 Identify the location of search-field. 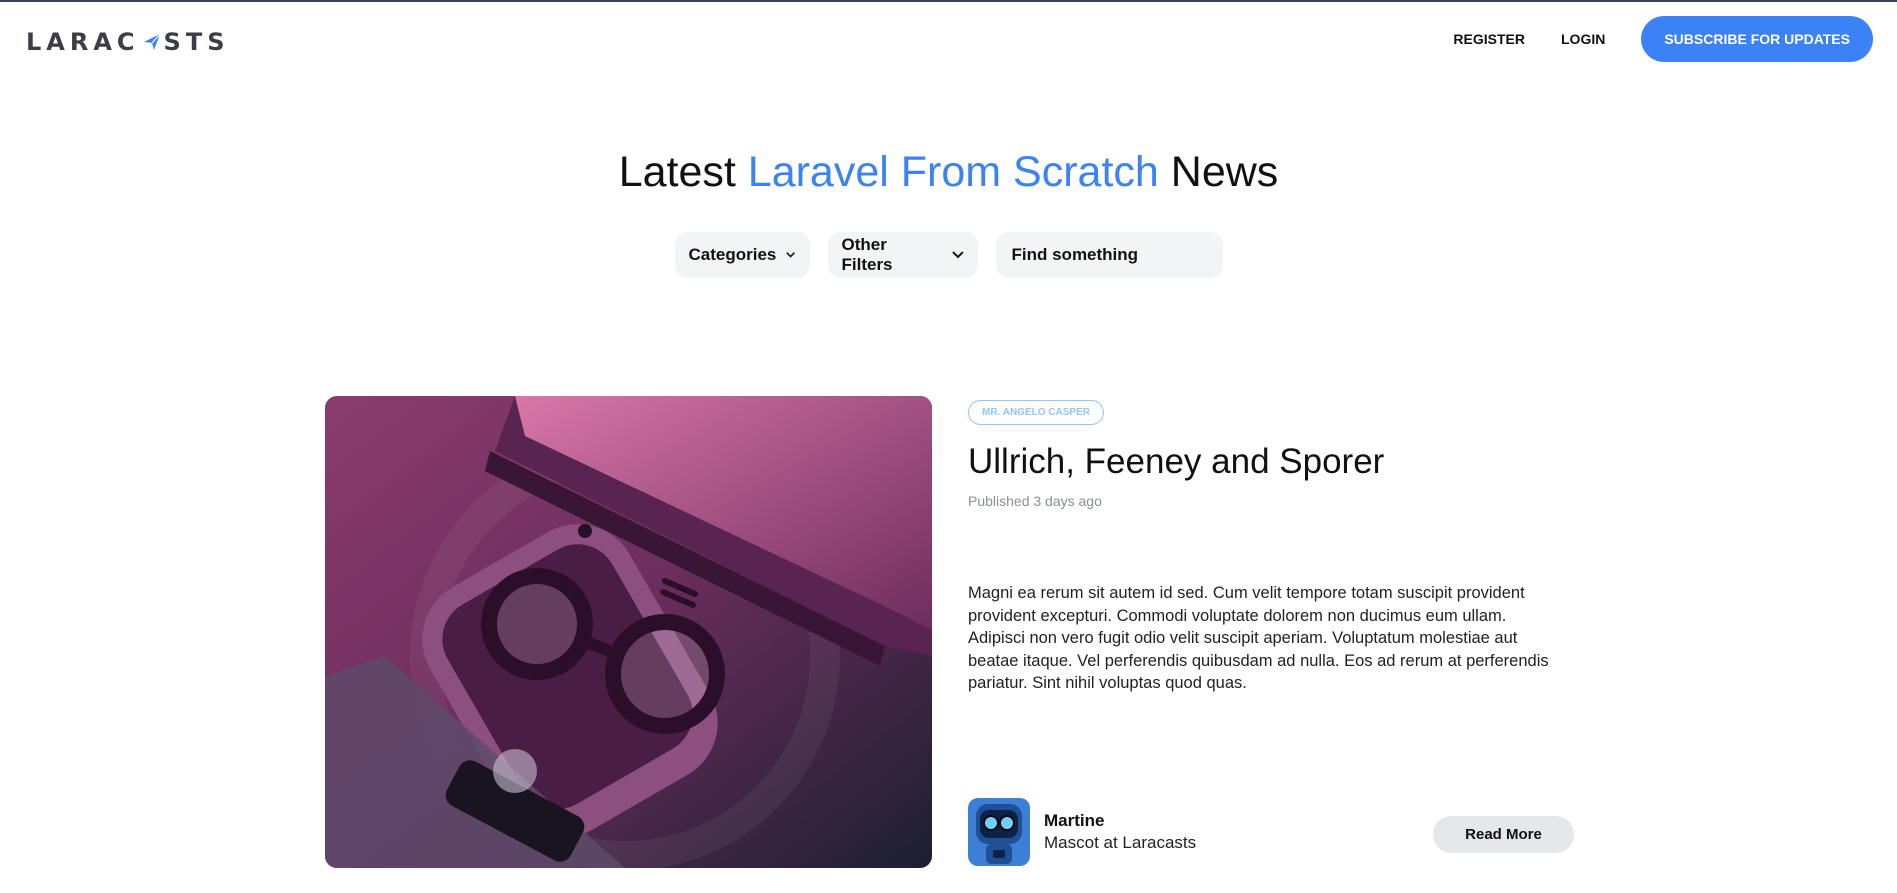
(1109, 255).